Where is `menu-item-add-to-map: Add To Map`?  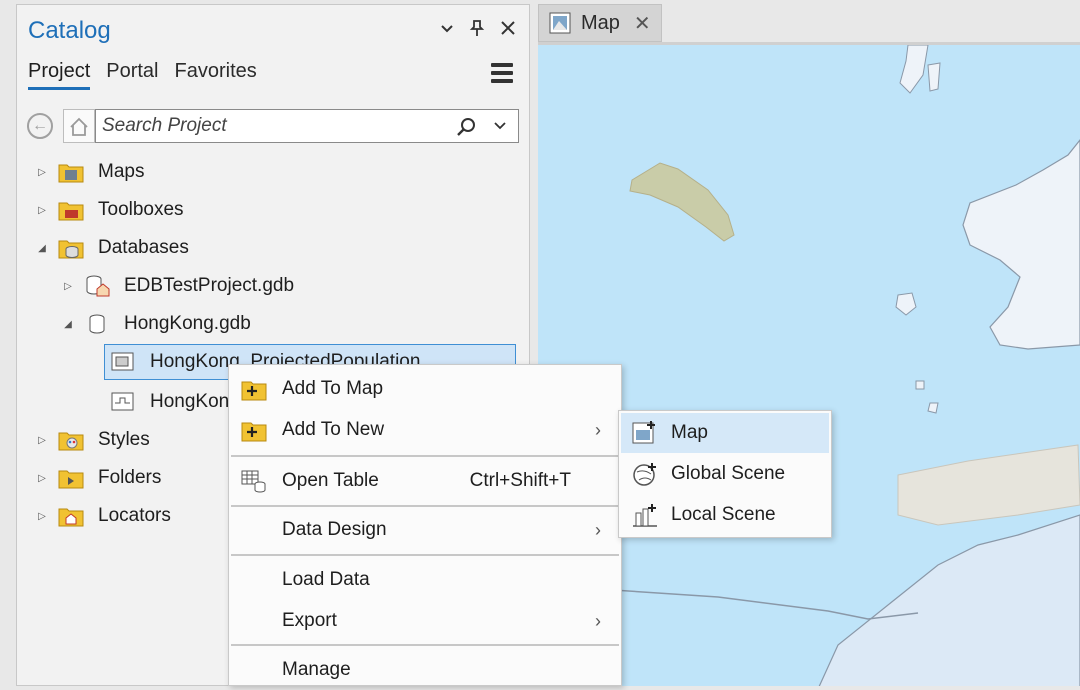 menu-item-add-to-map: Add To Map is located at coordinates (425, 389).